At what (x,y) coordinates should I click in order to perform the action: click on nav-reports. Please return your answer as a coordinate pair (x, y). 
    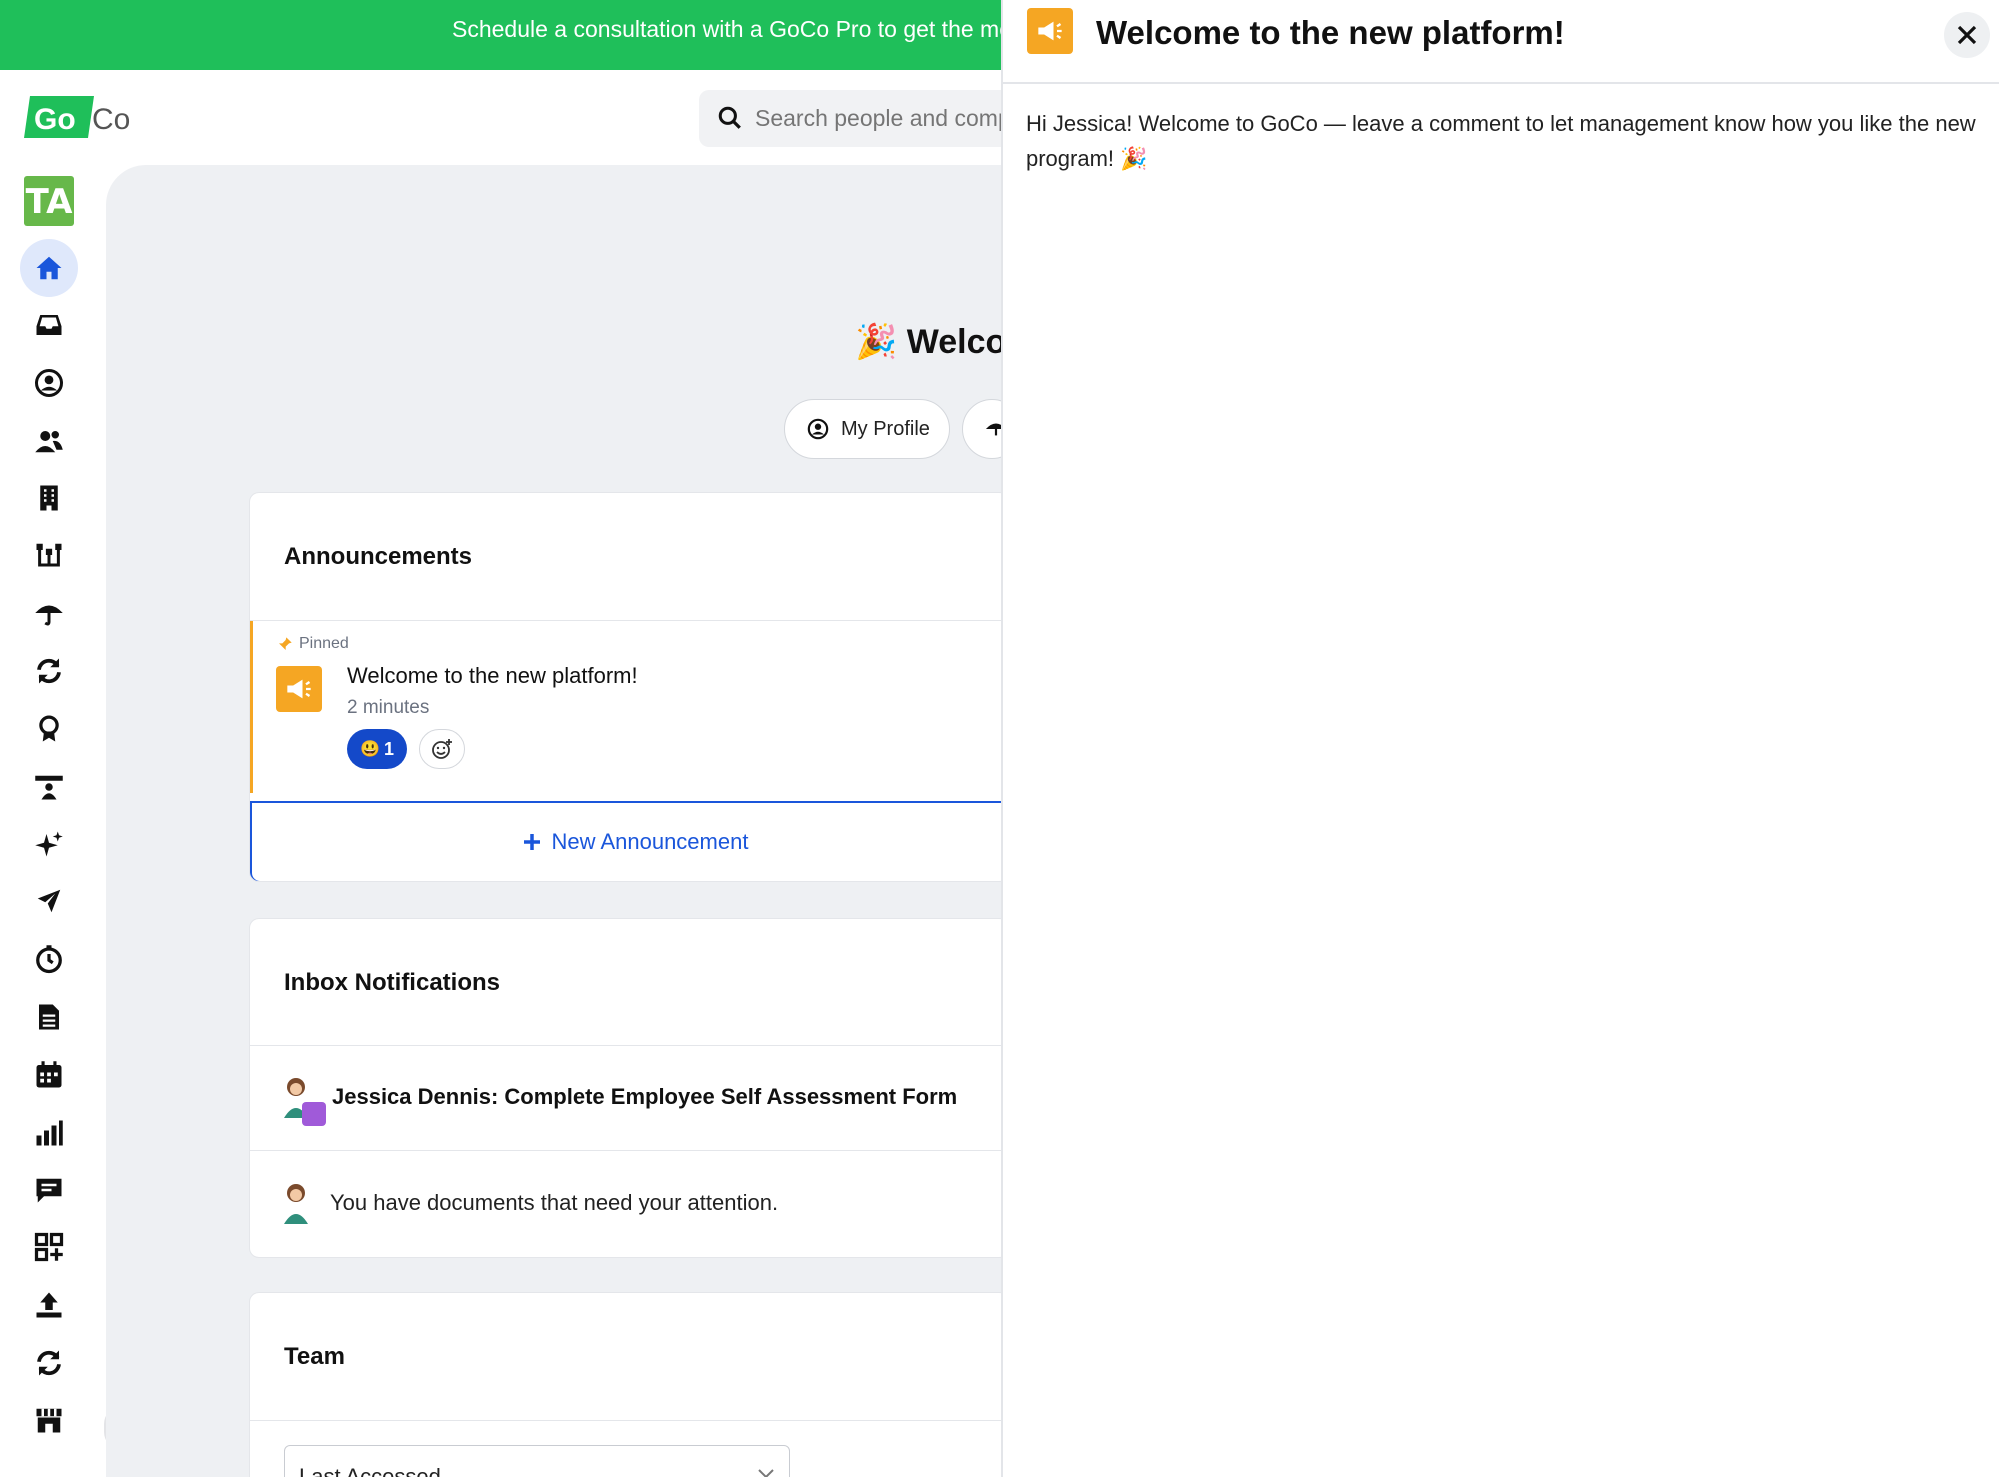
    Looking at the image, I should click on (49, 1133).